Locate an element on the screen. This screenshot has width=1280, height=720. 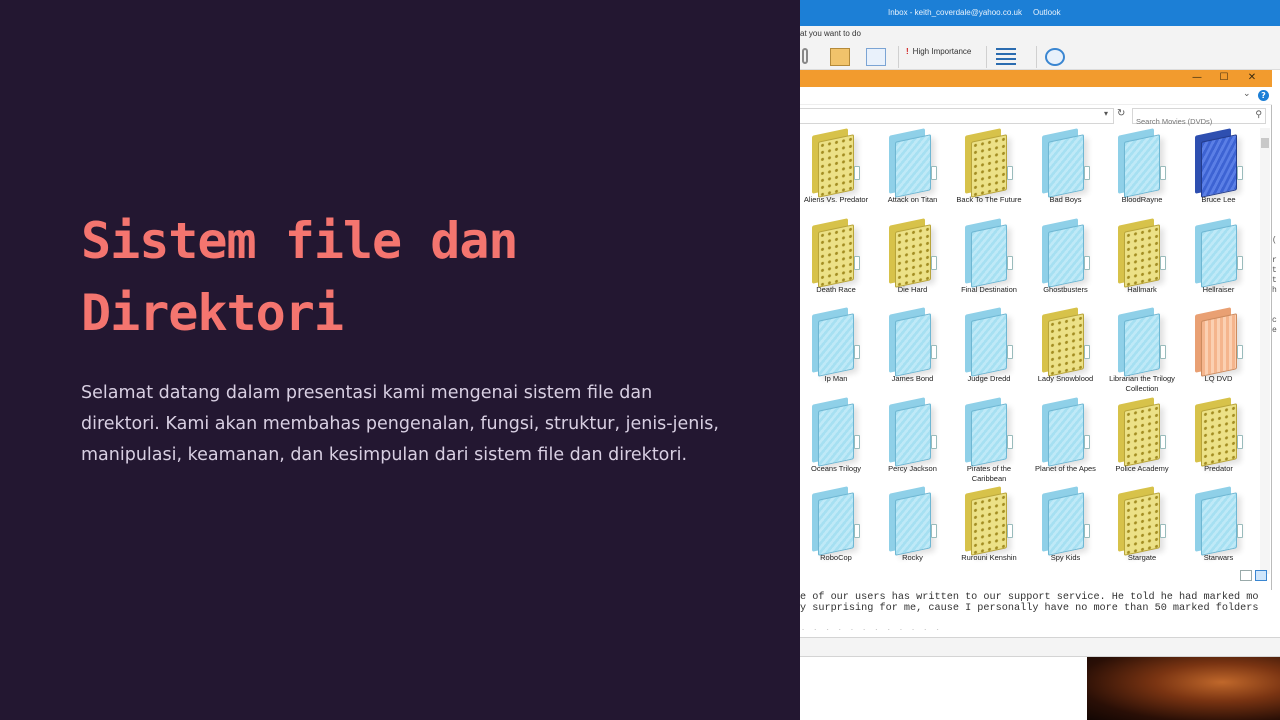
minimize-button: — is located at coordinates (1197, 78).